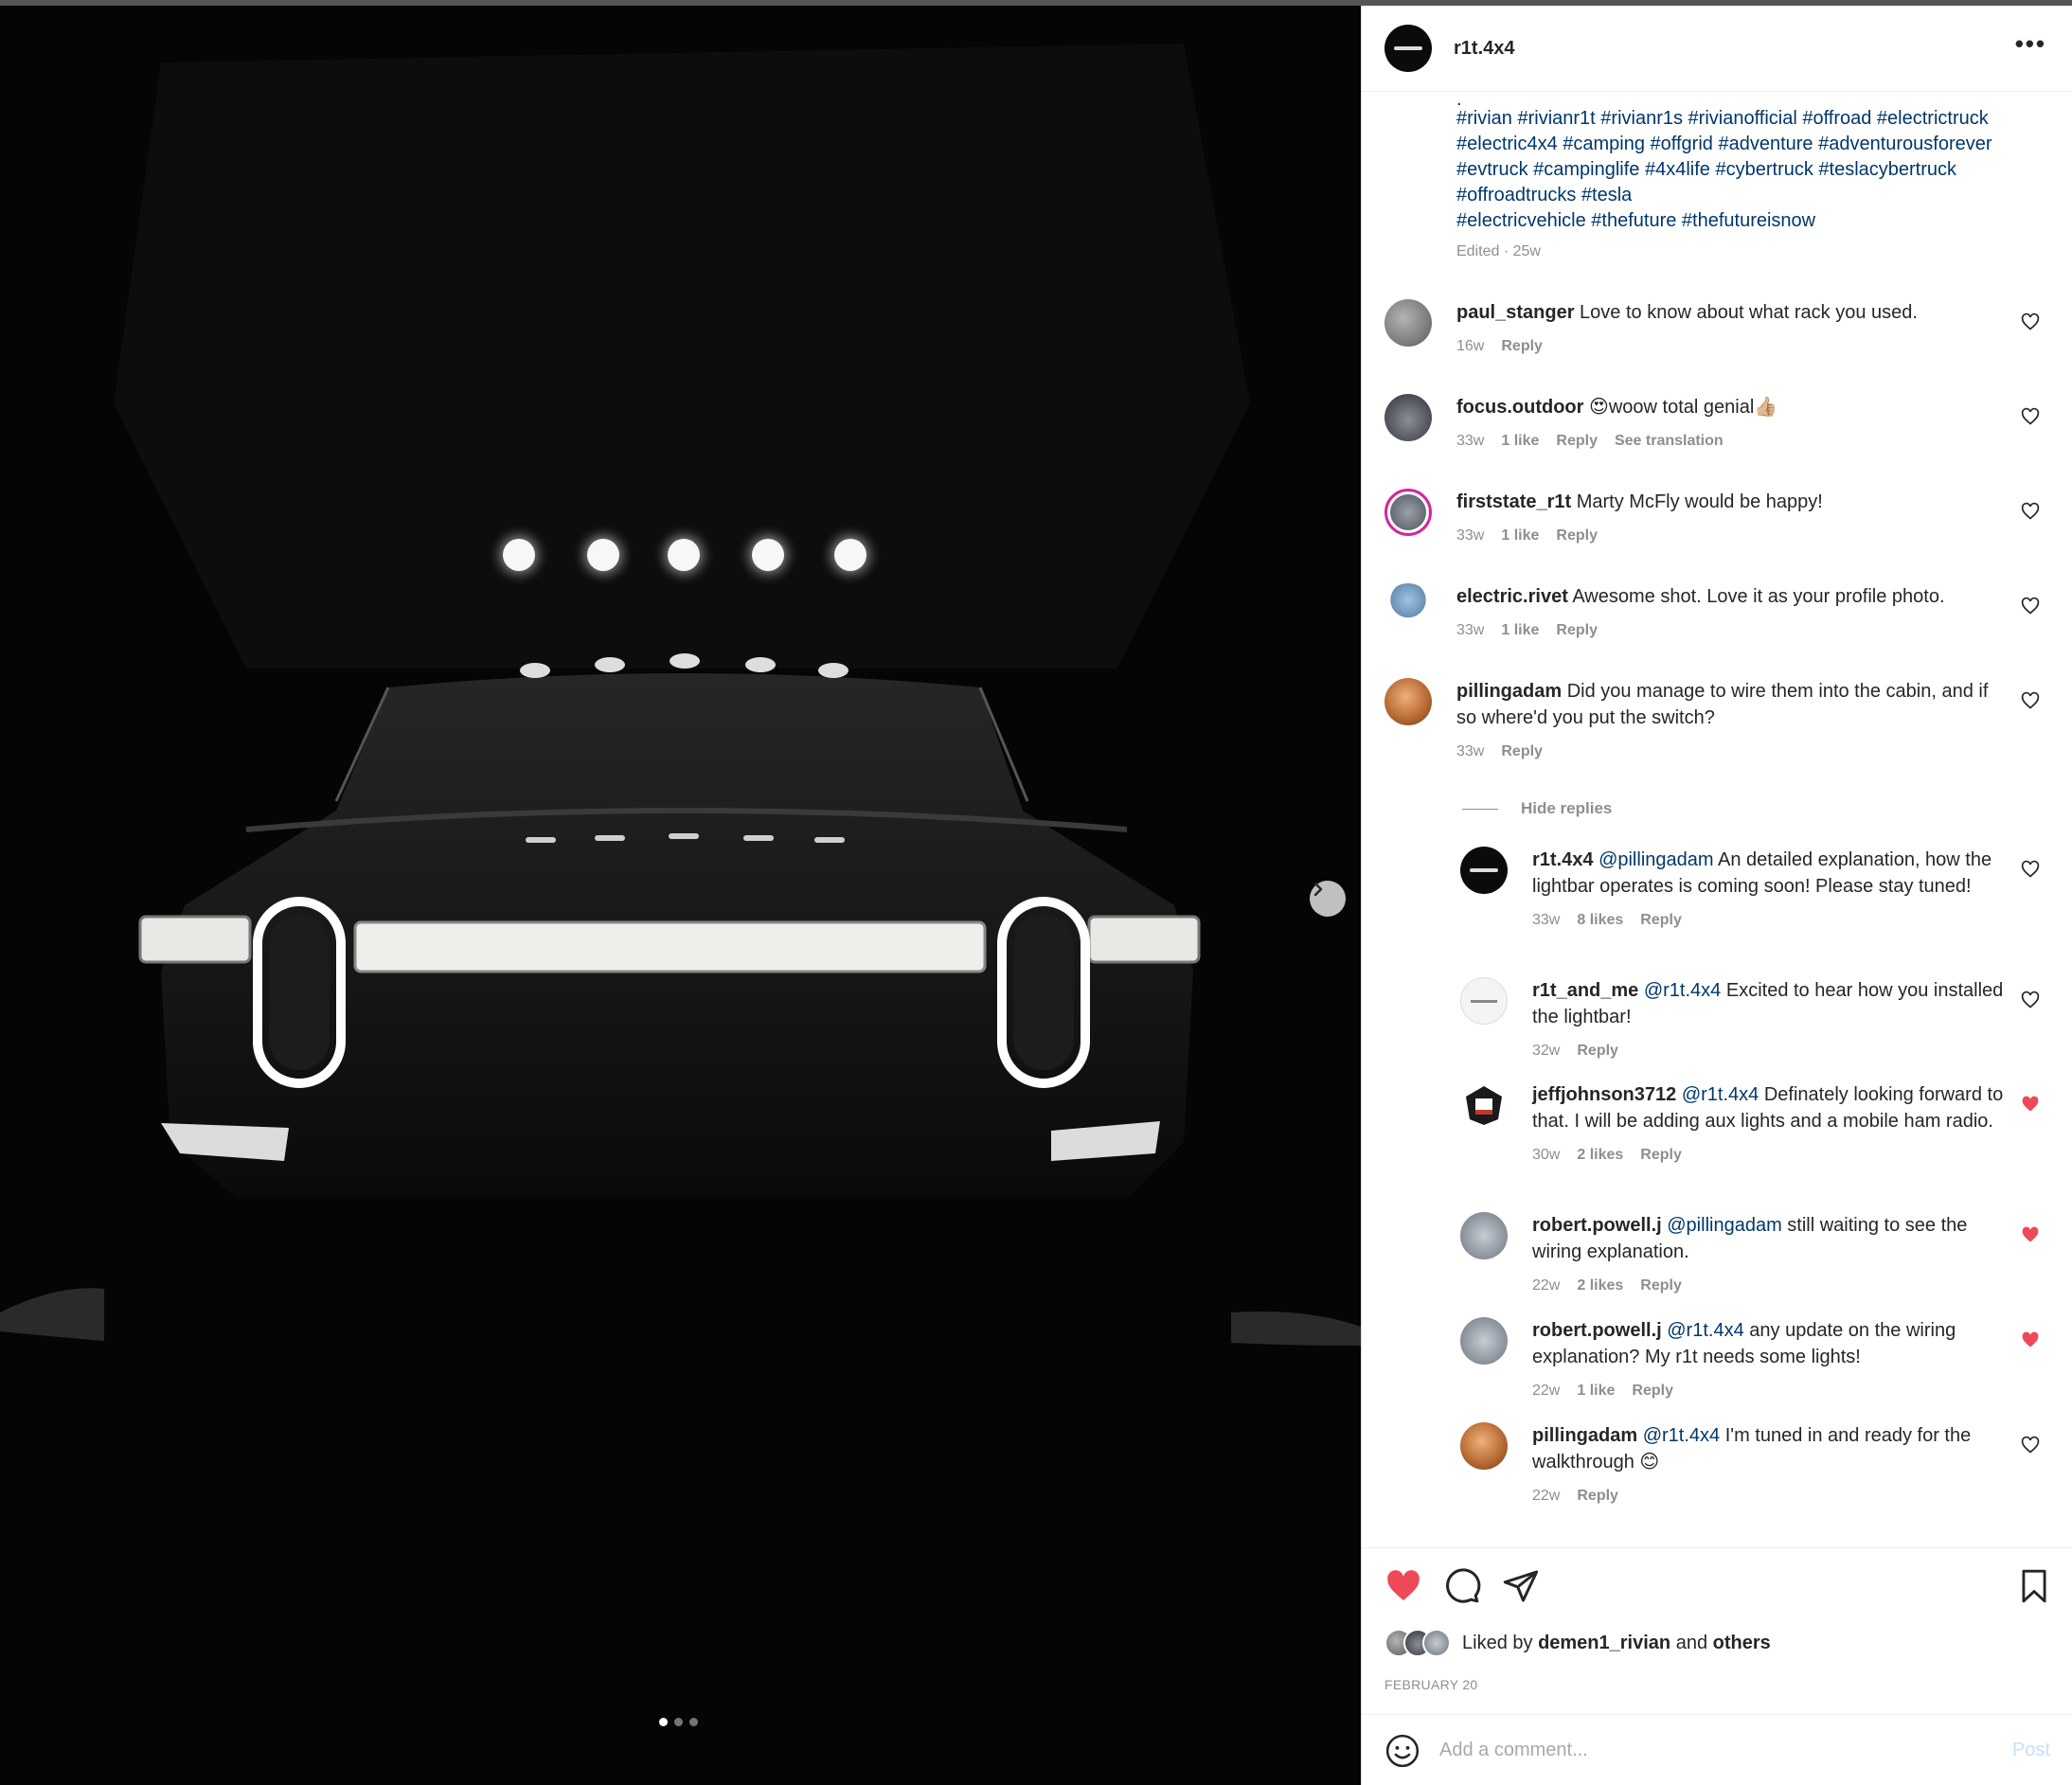 The image size is (2072, 1785). I want to click on comment-time: 33w, so click(1470, 751).